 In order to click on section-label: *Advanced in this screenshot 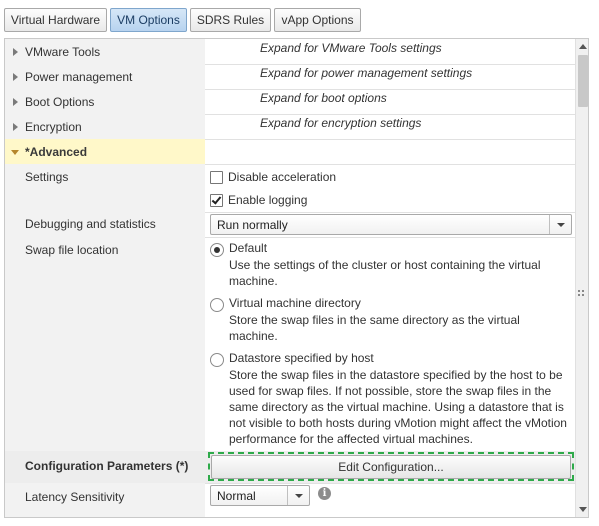, I will do `click(56, 152)`.